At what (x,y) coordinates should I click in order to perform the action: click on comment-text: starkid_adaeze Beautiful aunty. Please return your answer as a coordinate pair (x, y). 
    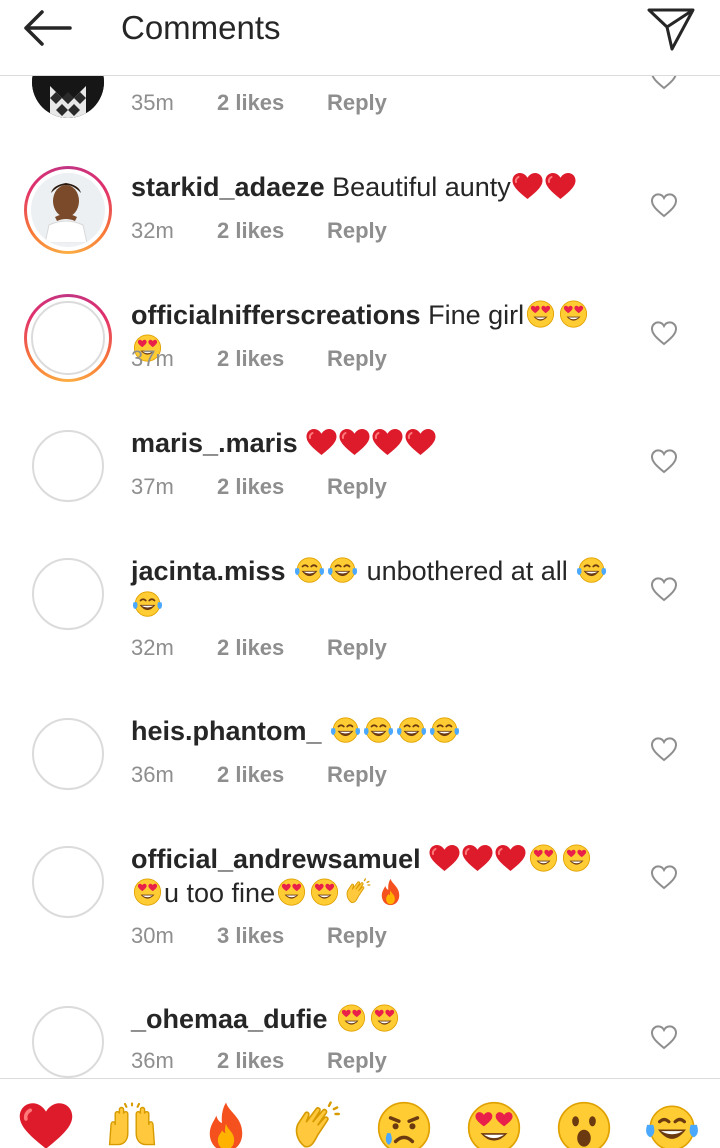
    Looking at the image, I should click on (376, 187).